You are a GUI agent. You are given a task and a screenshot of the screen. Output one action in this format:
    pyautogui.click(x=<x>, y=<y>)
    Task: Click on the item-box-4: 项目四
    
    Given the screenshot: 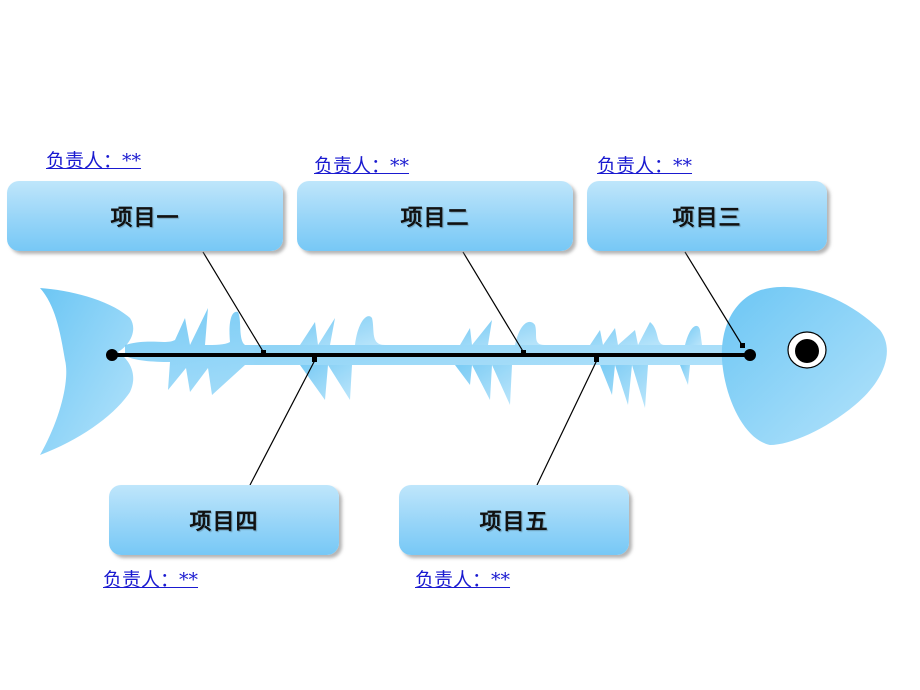 What is the action you would take?
    pyautogui.click(x=224, y=520)
    